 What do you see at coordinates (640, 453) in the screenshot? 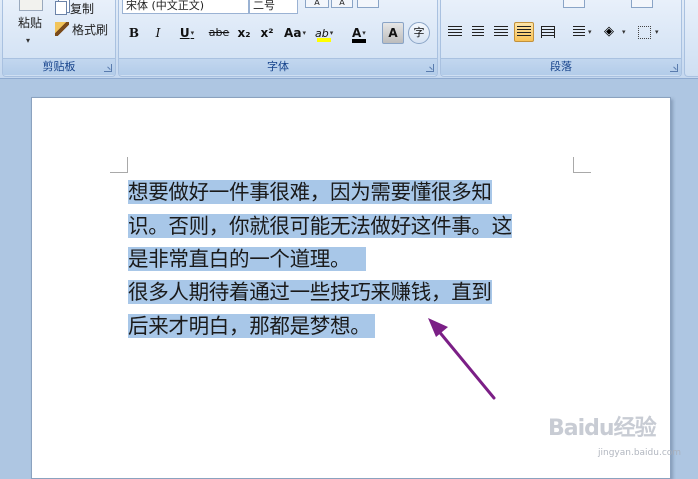
I see `watermark-url: jingyan.baidu.com` at bounding box center [640, 453].